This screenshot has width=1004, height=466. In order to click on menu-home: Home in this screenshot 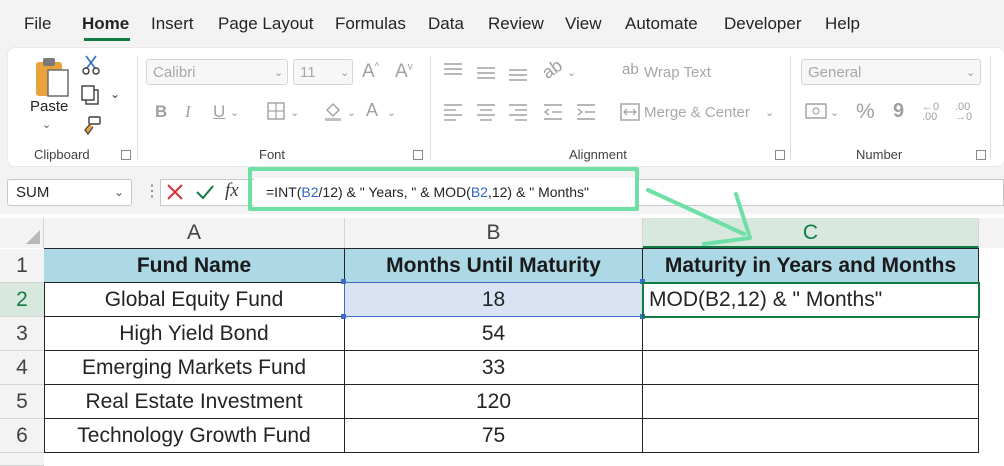, I will do `click(105, 24)`.